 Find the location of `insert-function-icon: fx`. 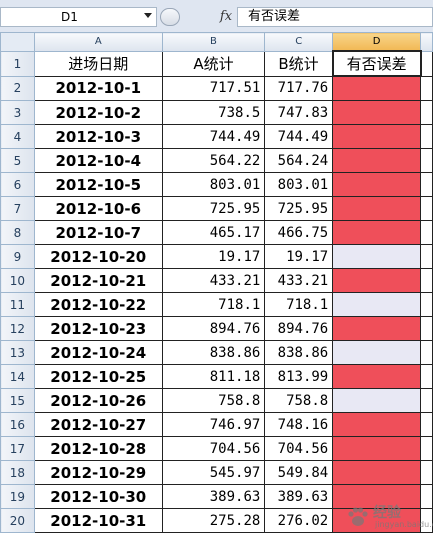

insert-function-icon: fx is located at coordinates (226, 17).